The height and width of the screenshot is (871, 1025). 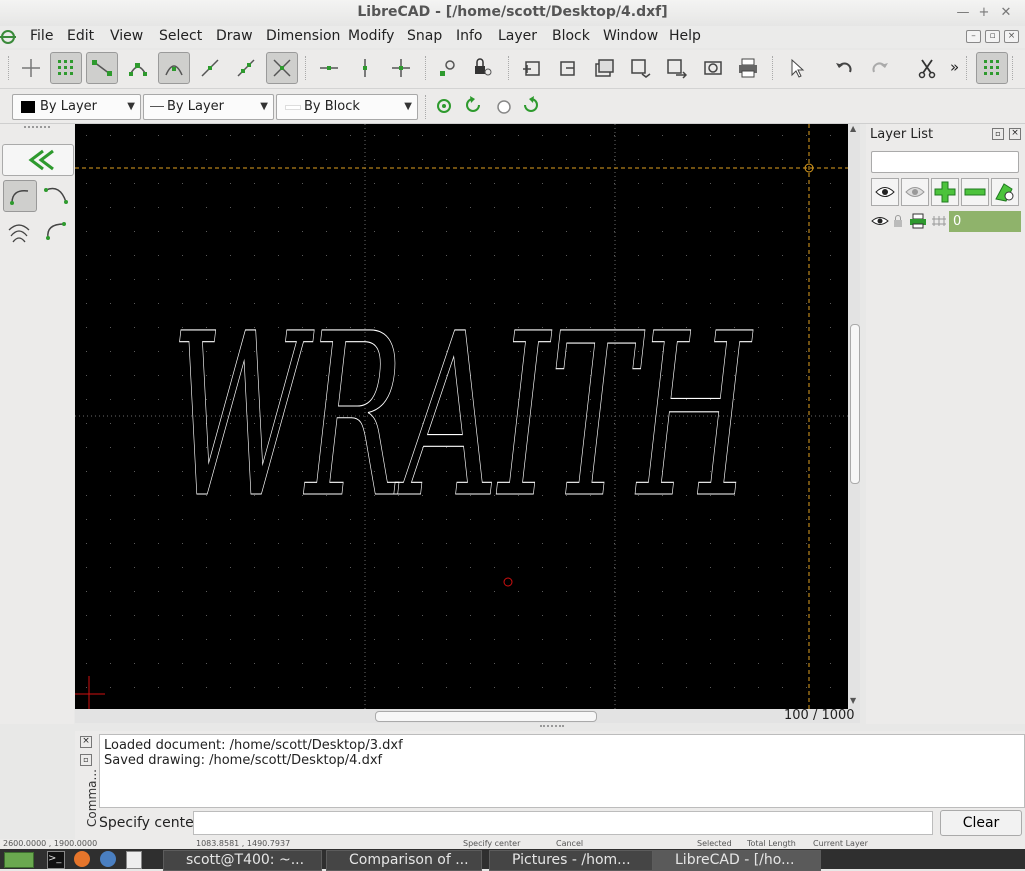 I want to click on arc-icon, so click(x=19, y=197).